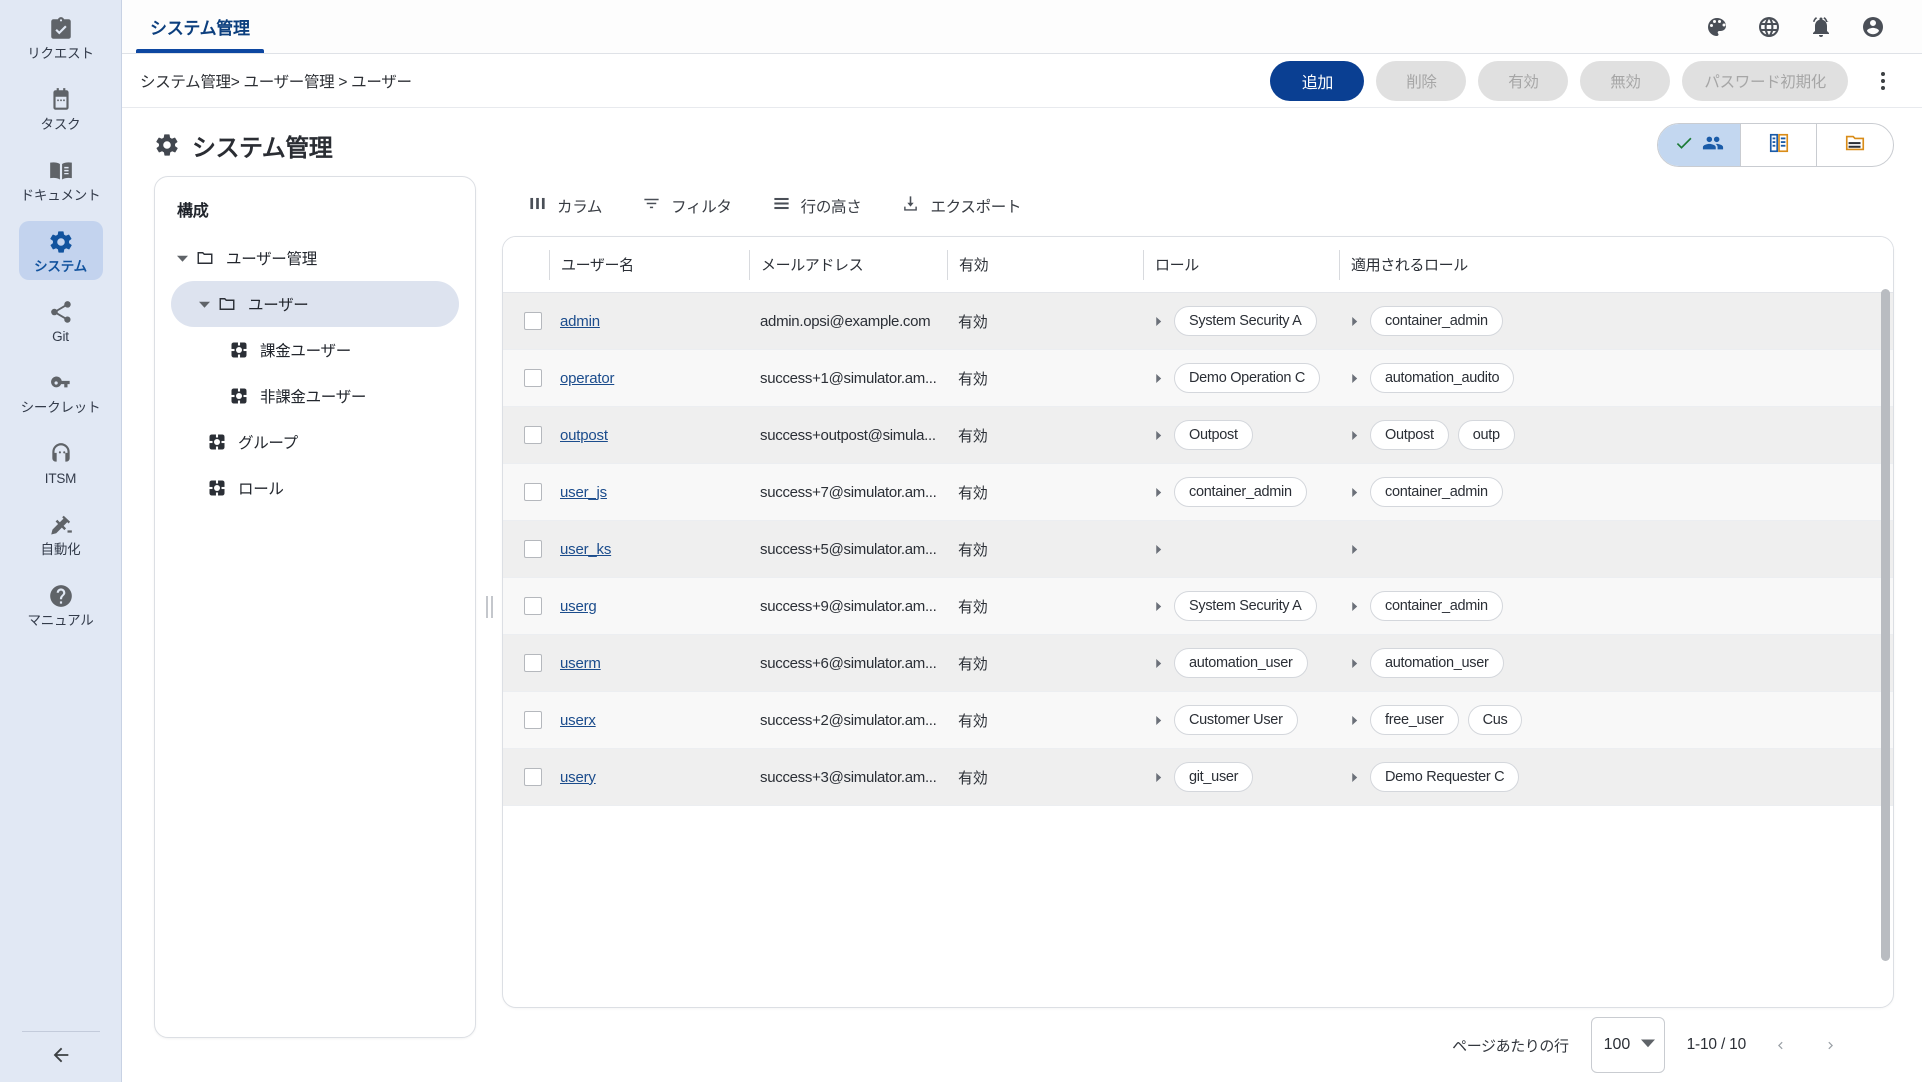 The height and width of the screenshot is (1082, 1922). Describe the element at coordinates (585, 549) in the screenshot. I see `username-link: user_ks` at that location.